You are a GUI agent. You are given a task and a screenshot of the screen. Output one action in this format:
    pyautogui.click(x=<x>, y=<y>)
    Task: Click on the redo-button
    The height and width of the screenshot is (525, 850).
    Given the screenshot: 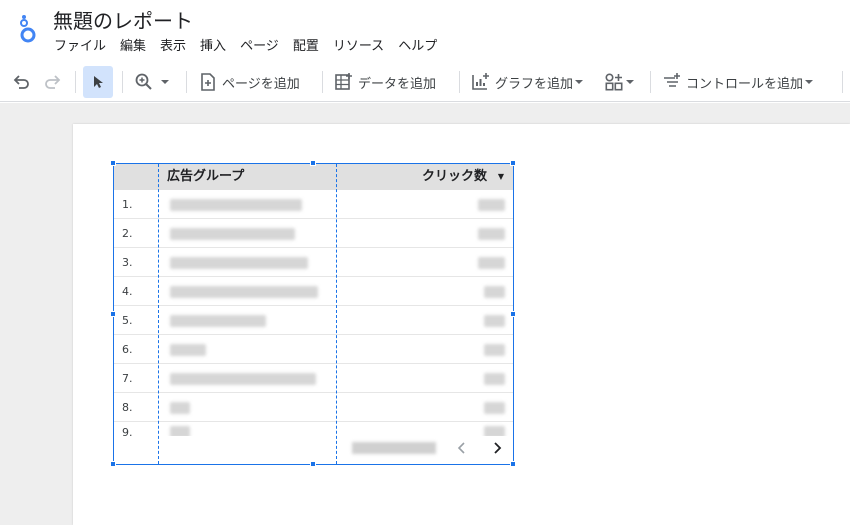 What is the action you would take?
    pyautogui.click(x=53, y=82)
    